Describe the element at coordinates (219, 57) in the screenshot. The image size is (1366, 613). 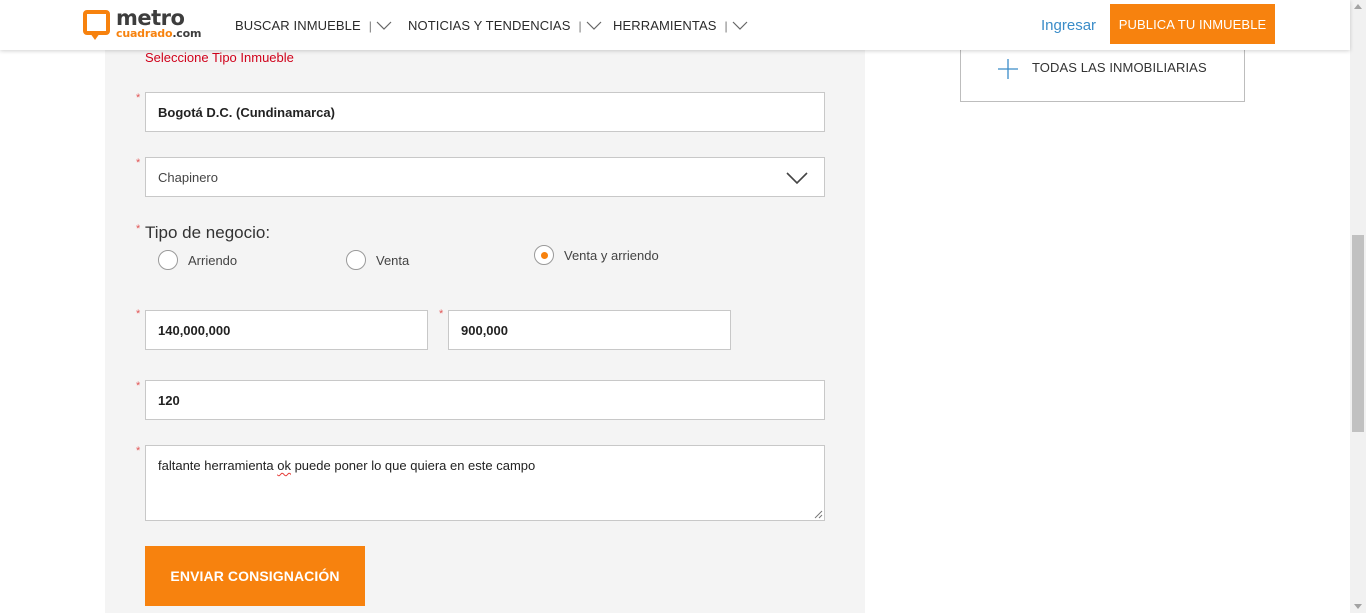
I see `property-type-error: Seleccione Tipo Inmueble` at that location.